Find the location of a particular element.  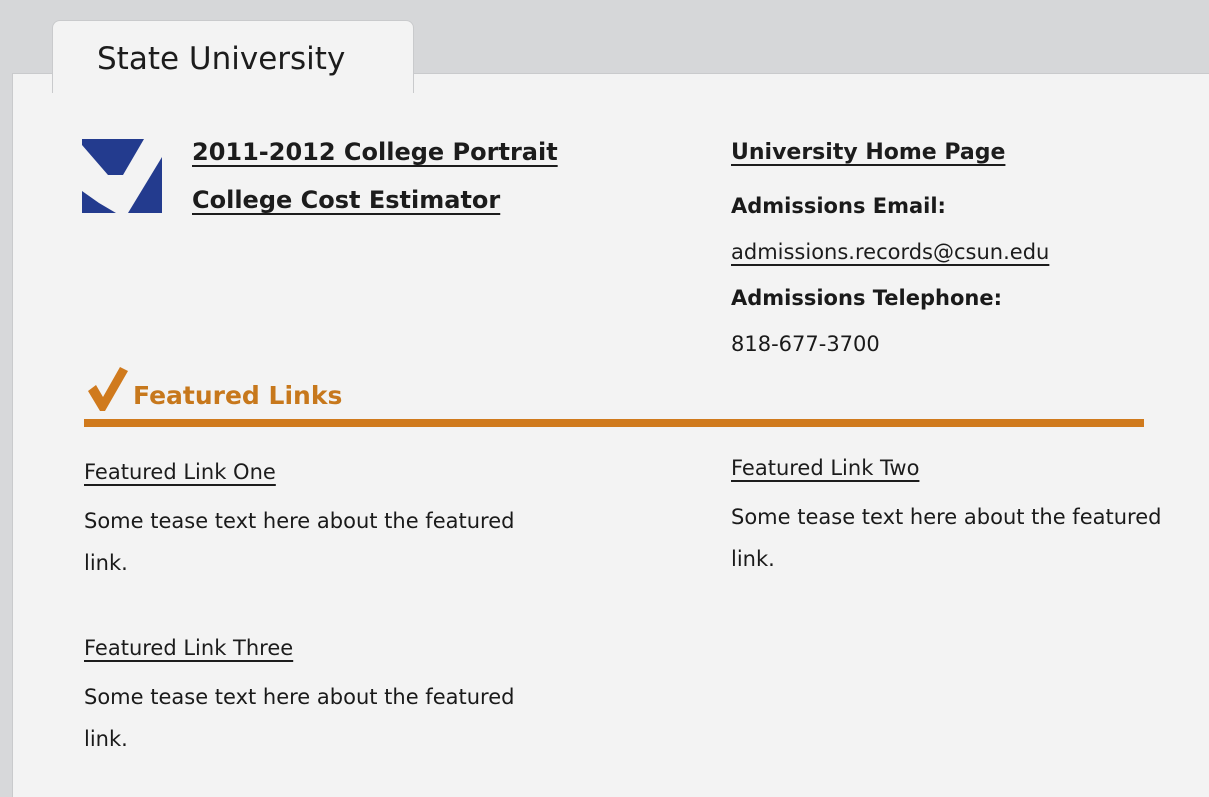

college-portrait-link: 2011-2012 College Portrait is located at coordinates (375, 152).